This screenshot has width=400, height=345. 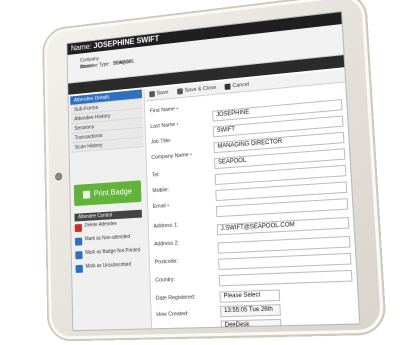 I want to click on form-row-date-registered: Date Registered: Please Select, so click(x=255, y=296).